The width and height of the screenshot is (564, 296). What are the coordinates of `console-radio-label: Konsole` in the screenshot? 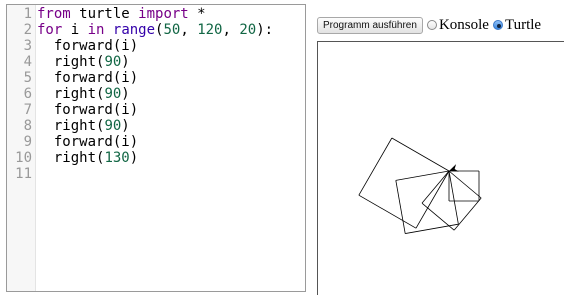 It's located at (463, 24).